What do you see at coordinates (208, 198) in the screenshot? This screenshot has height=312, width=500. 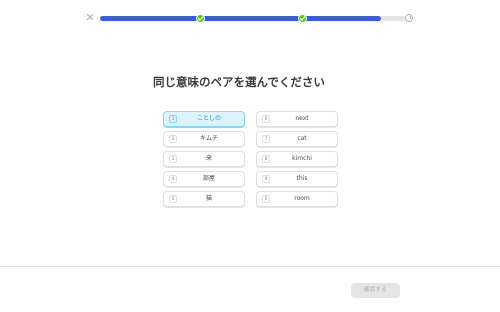 I see `card-text: 猫` at bounding box center [208, 198].